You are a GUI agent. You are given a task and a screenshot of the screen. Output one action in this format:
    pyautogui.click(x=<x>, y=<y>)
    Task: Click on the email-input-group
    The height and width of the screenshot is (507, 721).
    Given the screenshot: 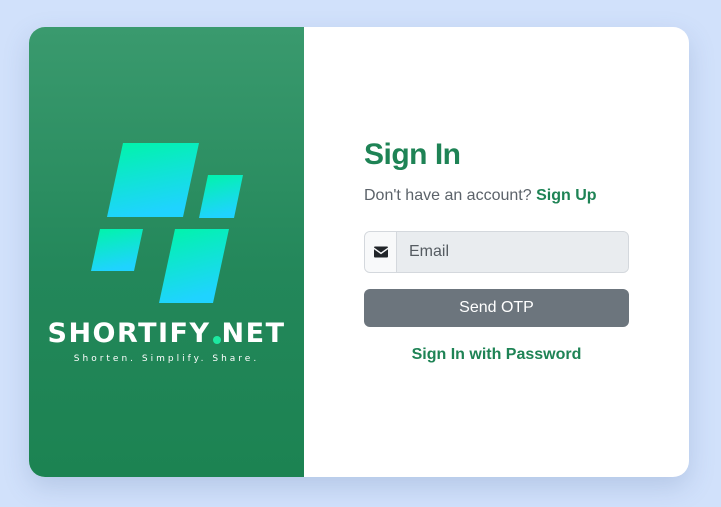 What is the action you would take?
    pyautogui.click(x=496, y=252)
    